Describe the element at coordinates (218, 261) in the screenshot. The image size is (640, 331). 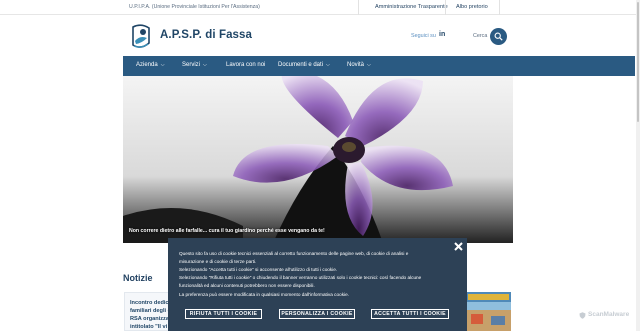
I see `cookie-text-line: misurazione e di cookie di terze parti.` at that location.